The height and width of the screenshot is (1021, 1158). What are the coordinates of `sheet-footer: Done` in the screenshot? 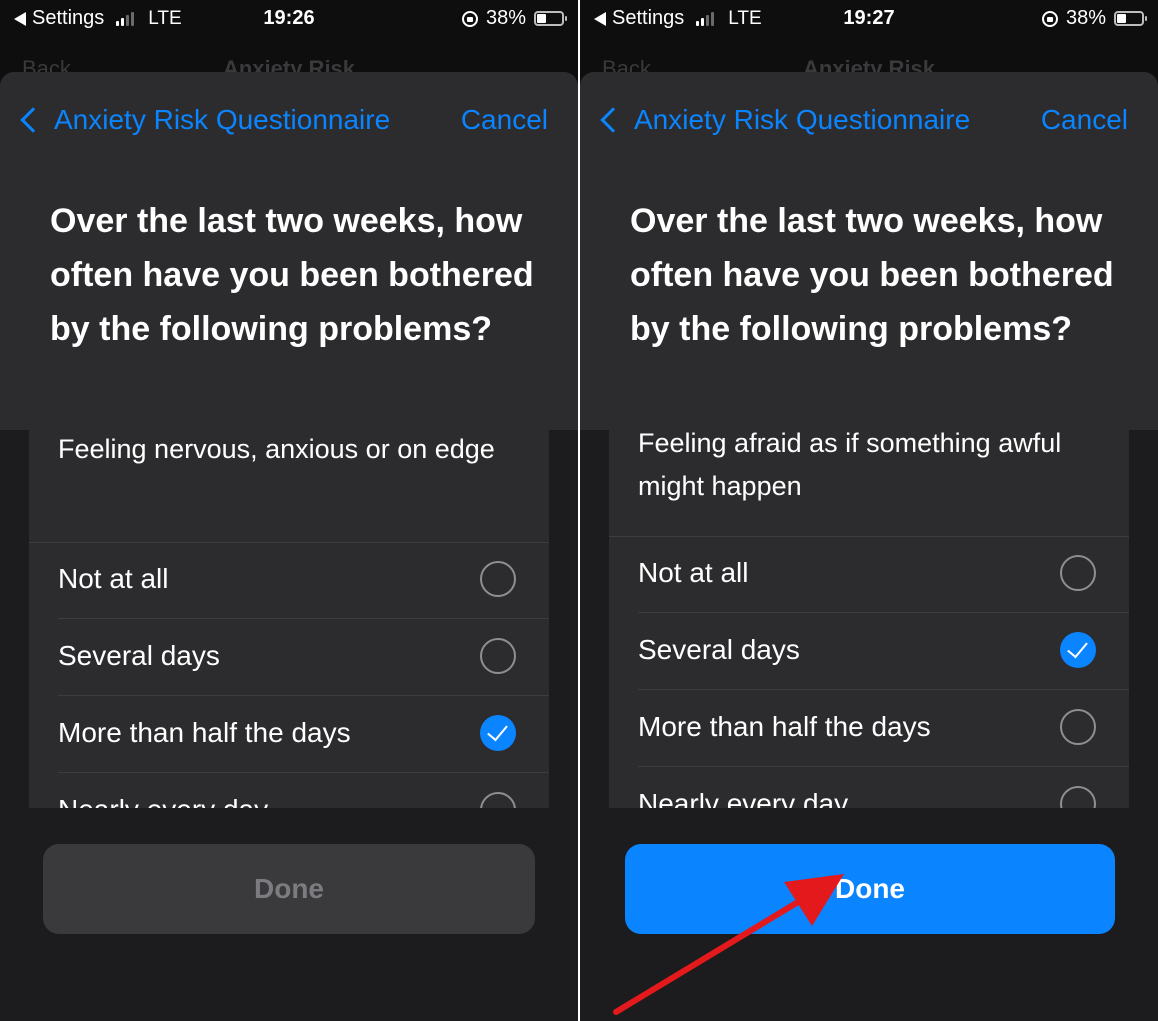 It's located at (289, 914).